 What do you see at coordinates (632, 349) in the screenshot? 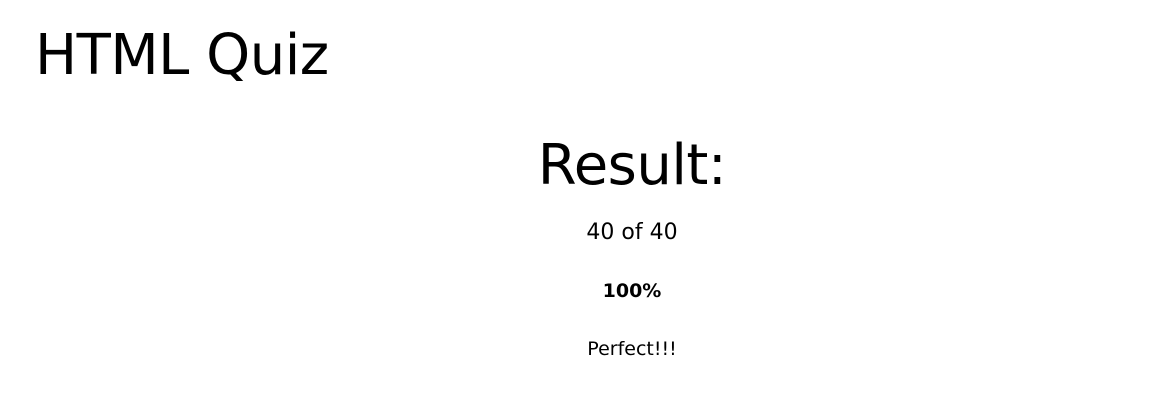
I see `result-message: Perfect!!!` at bounding box center [632, 349].